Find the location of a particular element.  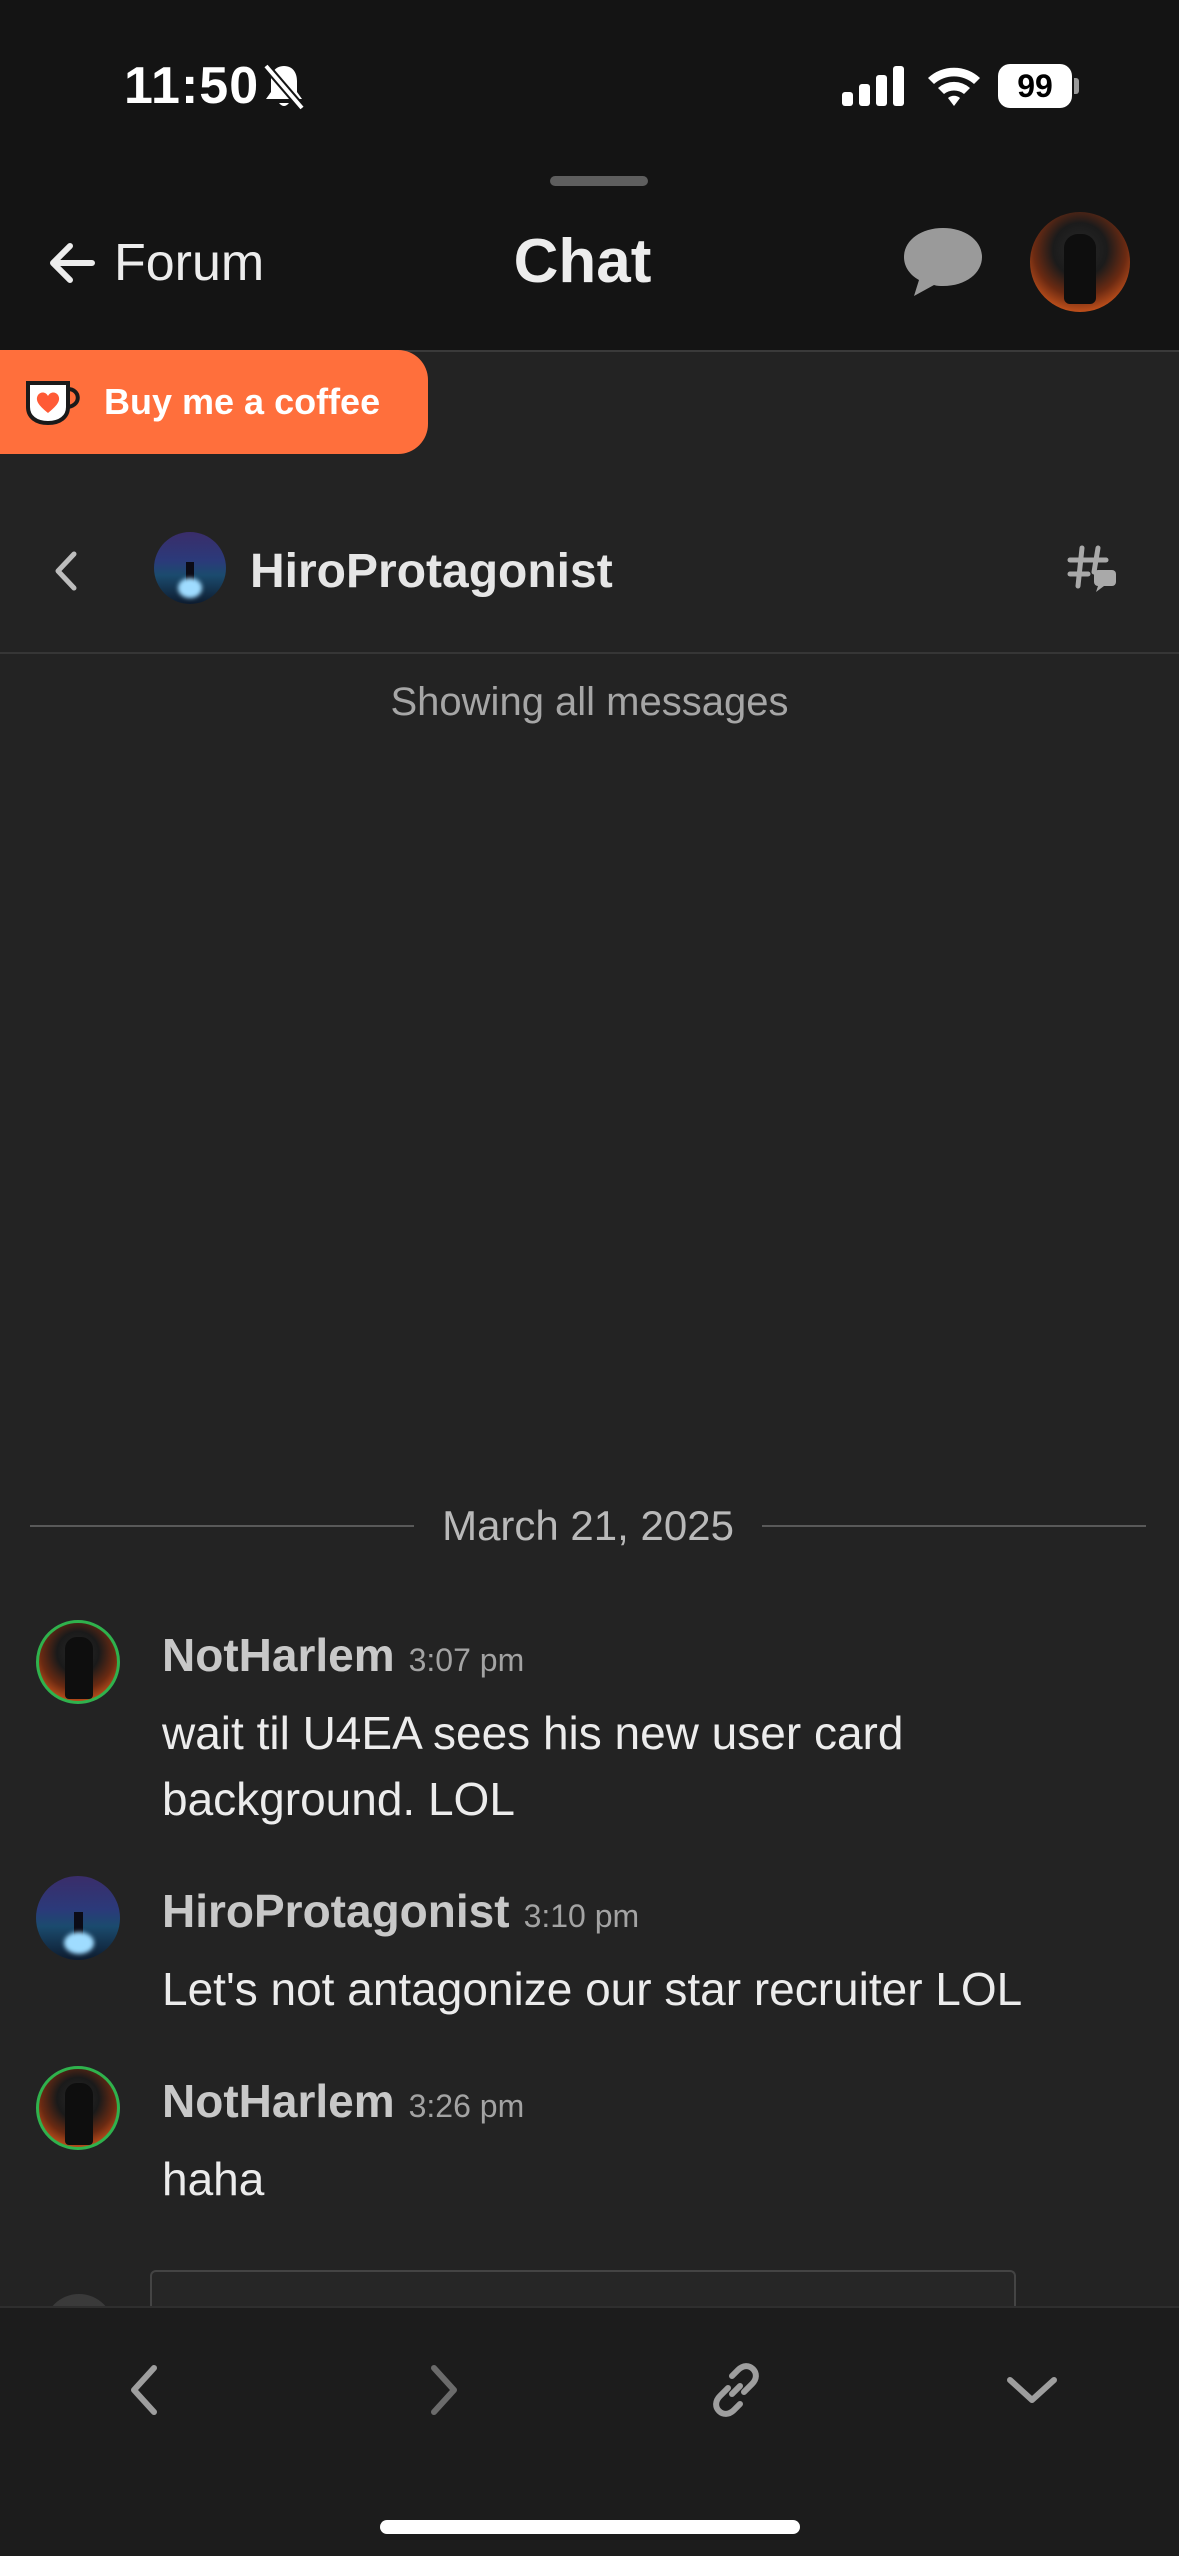

collapse-button is located at coordinates (1032, 2390).